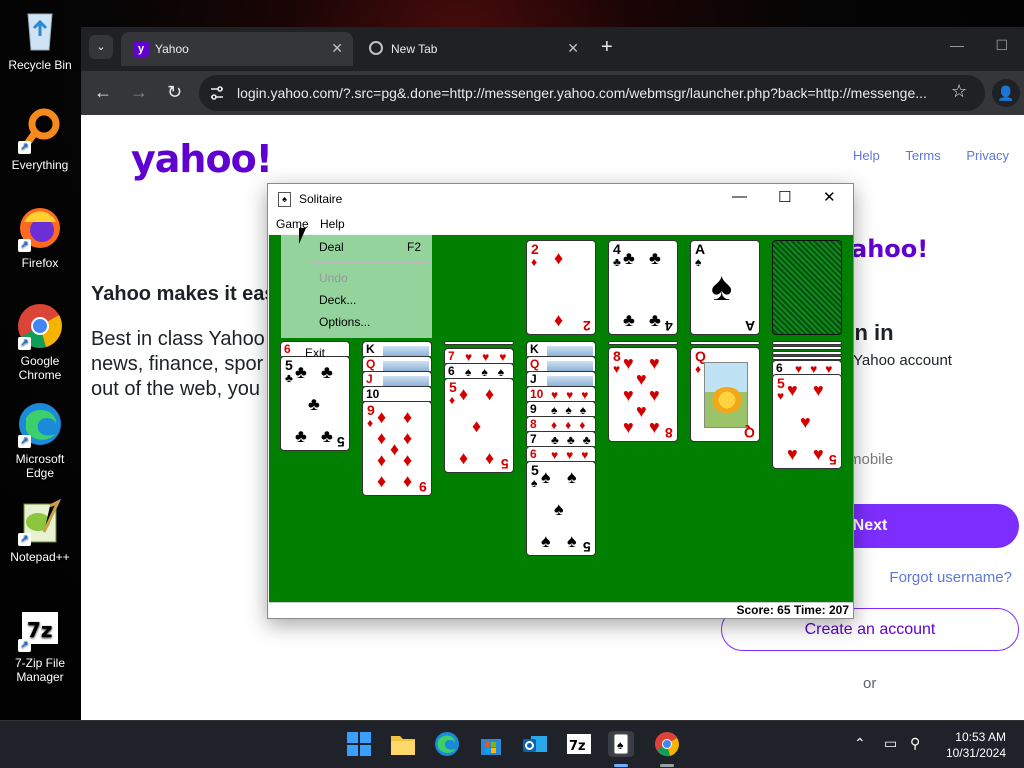  What do you see at coordinates (40, 342) in the screenshot?
I see `desktop-icon-chrome: ↗ Google Chrome` at bounding box center [40, 342].